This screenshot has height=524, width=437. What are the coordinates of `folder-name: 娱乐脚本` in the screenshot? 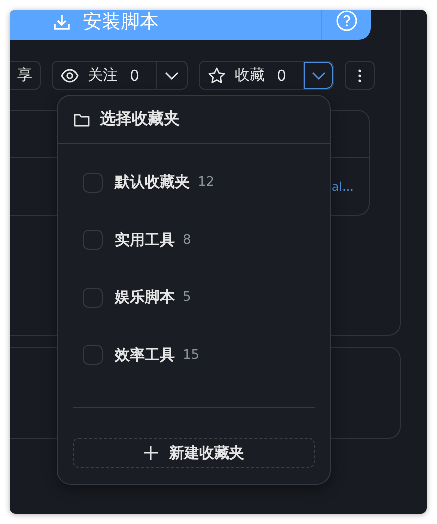 It's located at (145, 298).